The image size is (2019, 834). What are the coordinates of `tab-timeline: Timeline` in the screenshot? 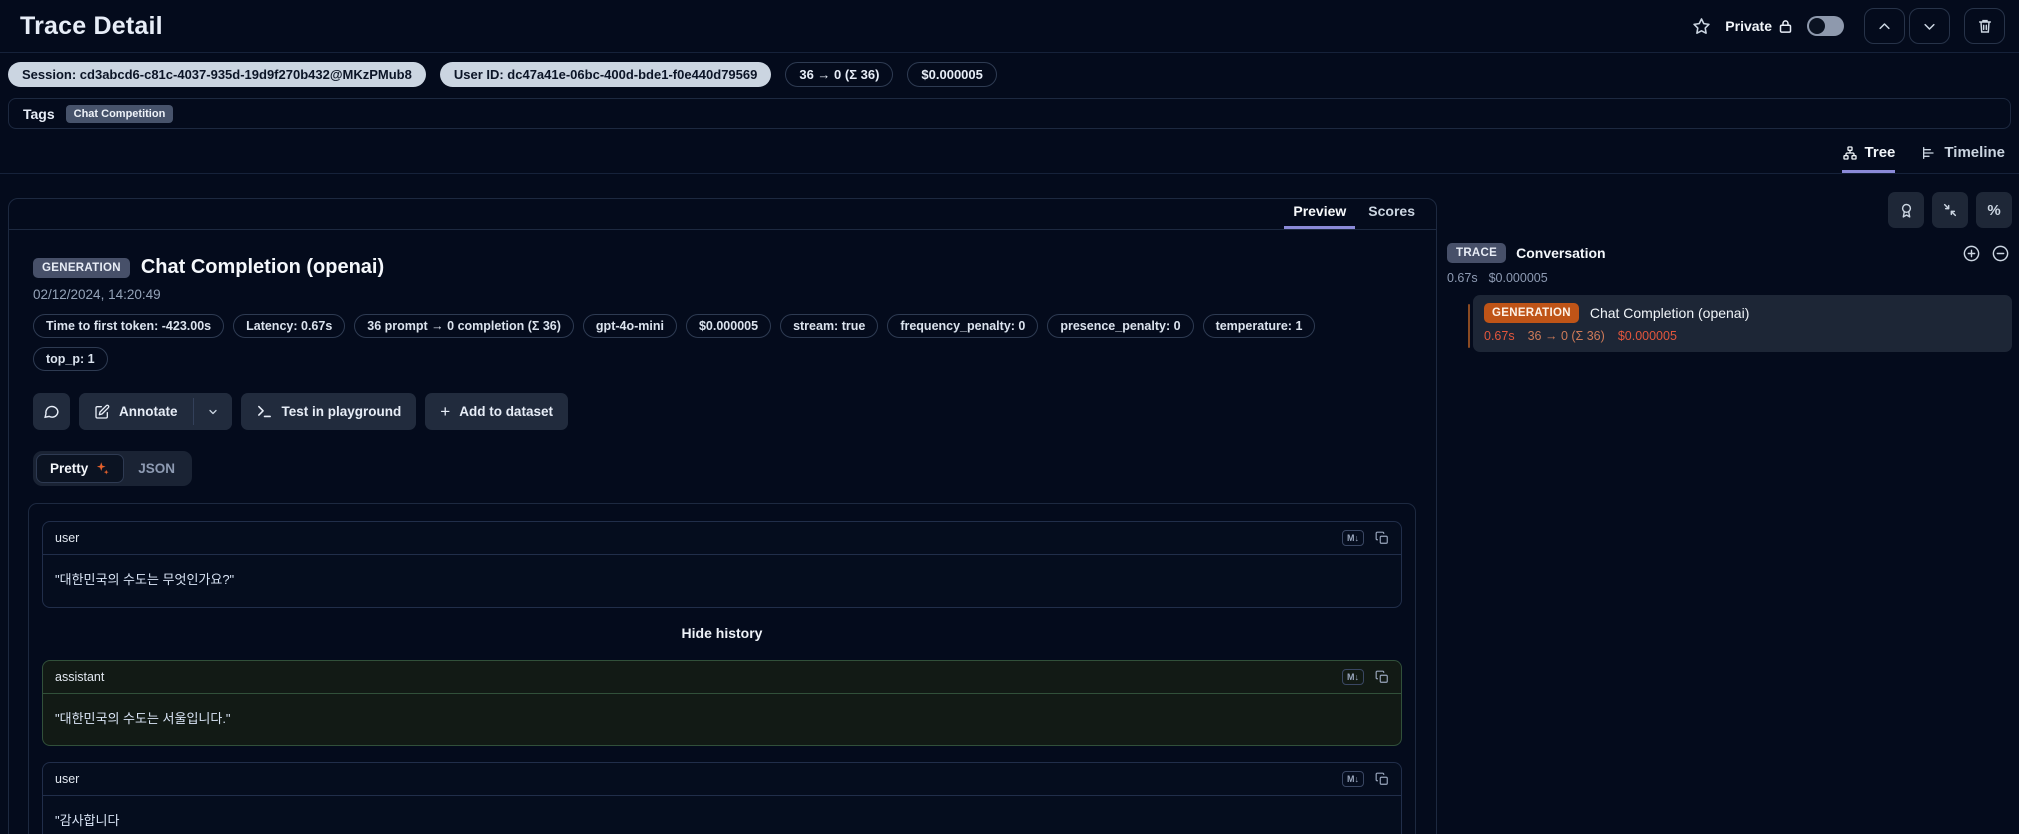 It's located at (1963, 158).